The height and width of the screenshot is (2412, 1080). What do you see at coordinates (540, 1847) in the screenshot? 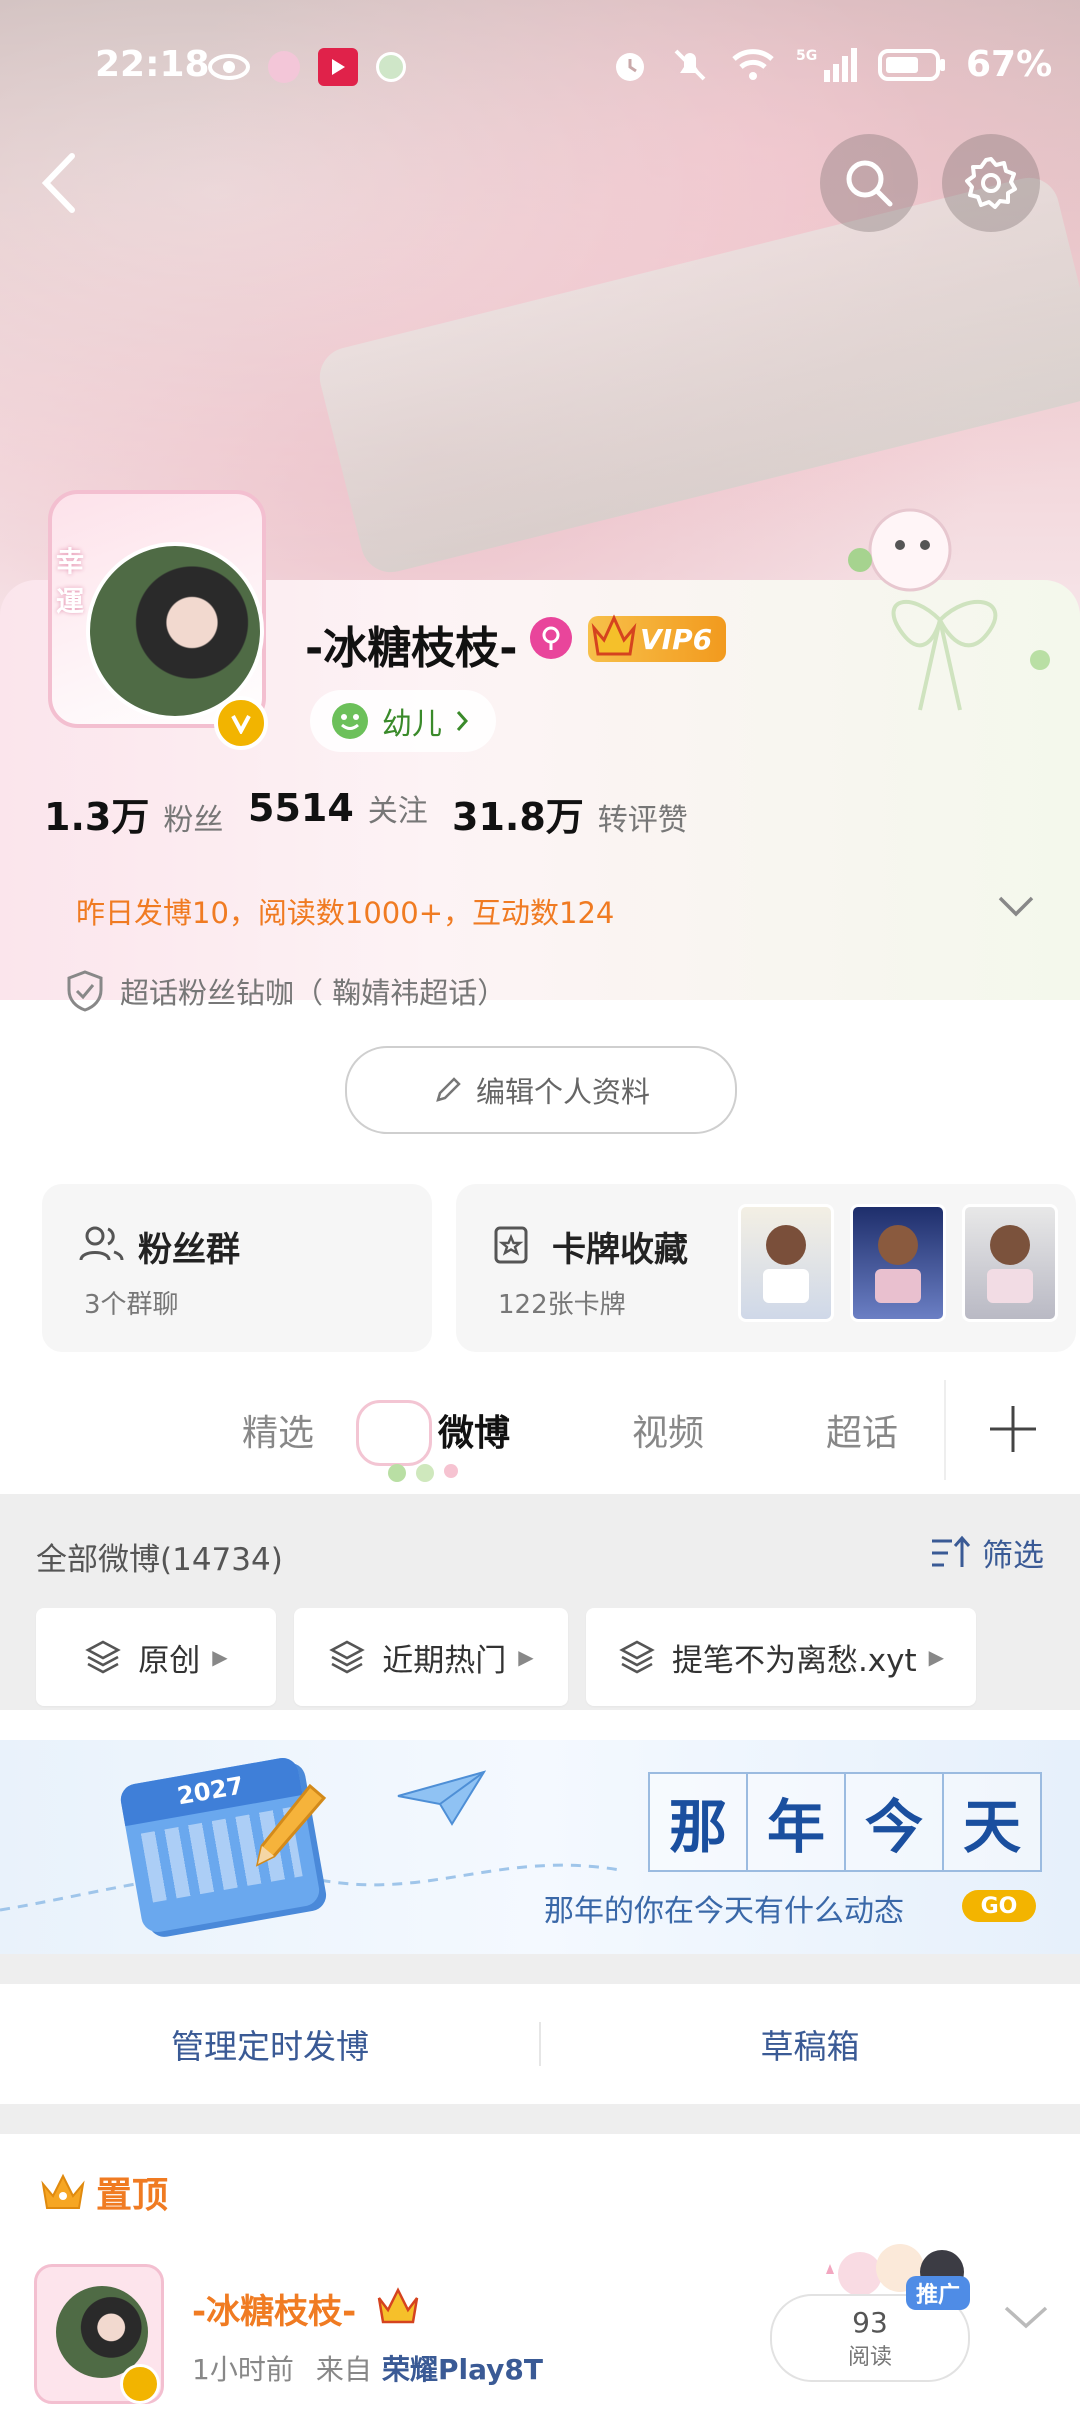
I see `on-this-day-banner: 2027 那 年 今 天 那年的你在今天有什么动态 GO` at bounding box center [540, 1847].